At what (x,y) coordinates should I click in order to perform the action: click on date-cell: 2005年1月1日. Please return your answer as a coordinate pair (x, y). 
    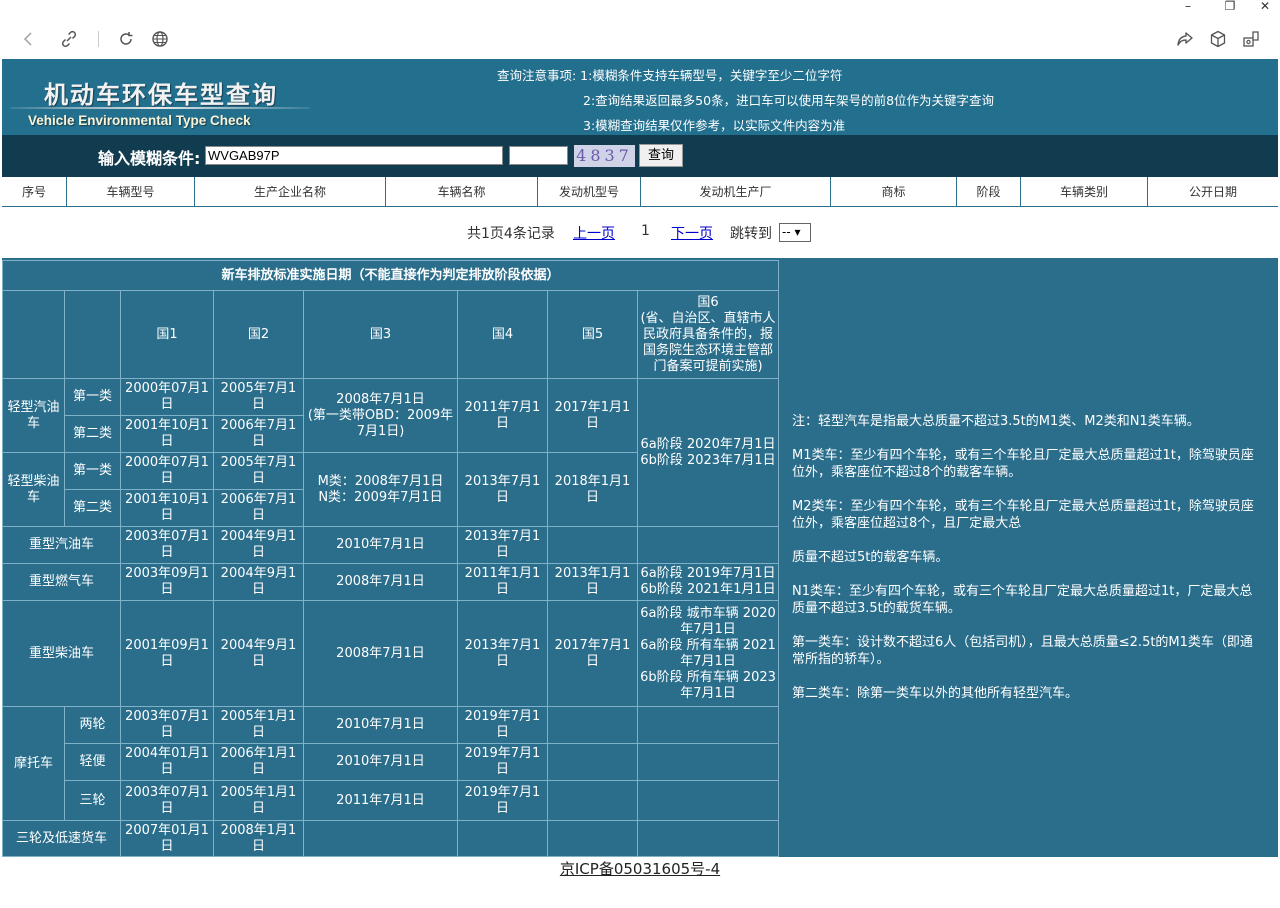
    Looking at the image, I should click on (258, 800).